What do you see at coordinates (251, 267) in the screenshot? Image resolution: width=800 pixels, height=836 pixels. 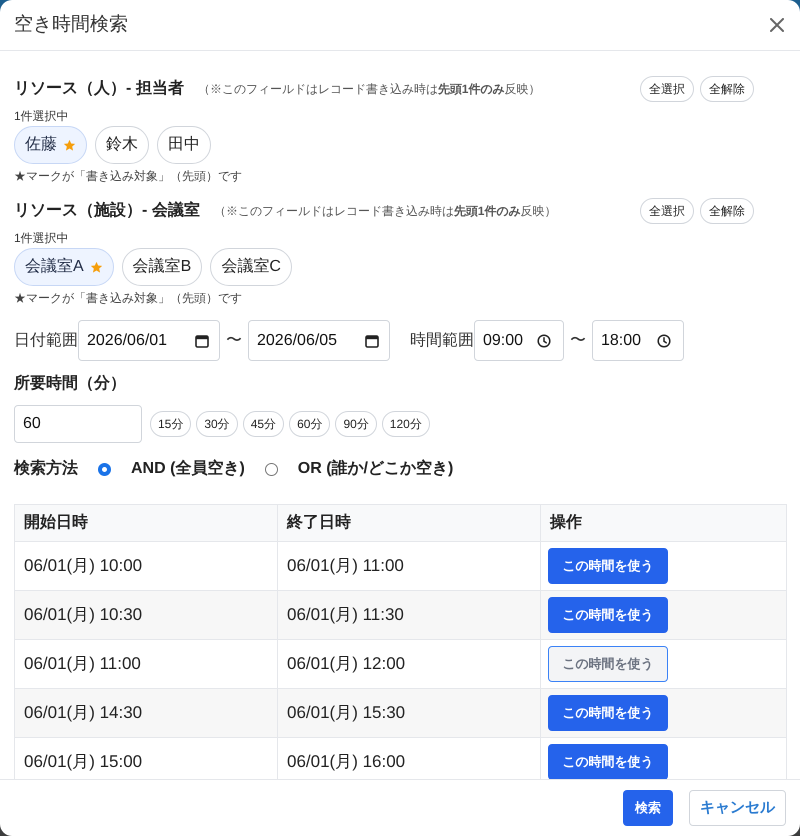 I see `resource-chip: 会議室C` at bounding box center [251, 267].